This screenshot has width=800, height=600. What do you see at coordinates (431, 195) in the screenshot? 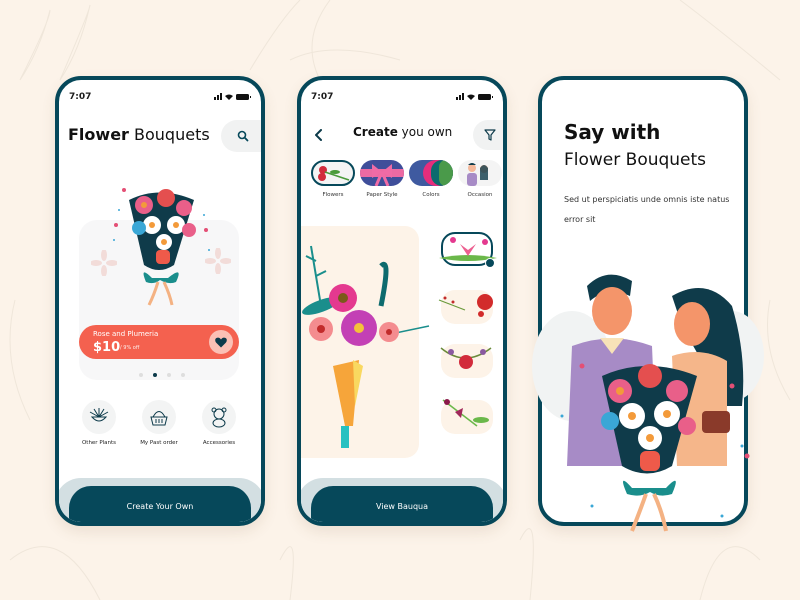
I see `option-label: Colors` at bounding box center [431, 195].